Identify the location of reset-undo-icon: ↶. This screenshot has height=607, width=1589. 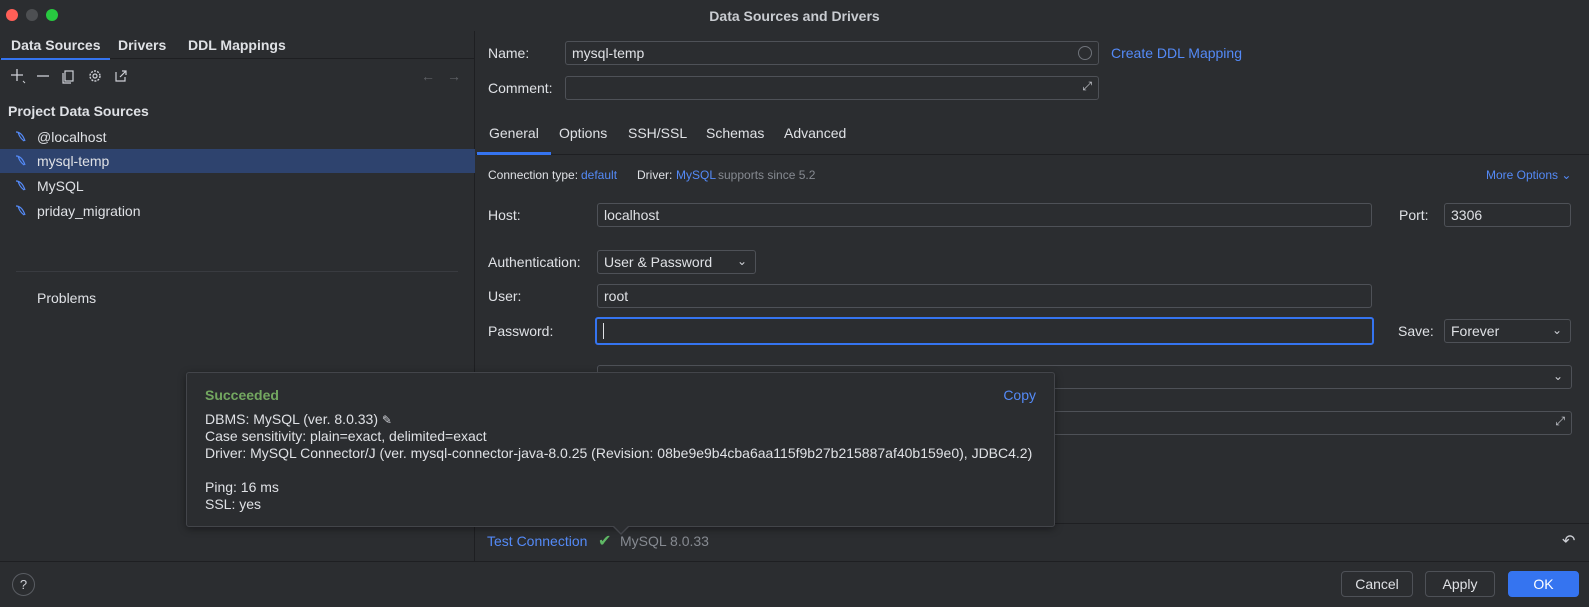
(1568, 541).